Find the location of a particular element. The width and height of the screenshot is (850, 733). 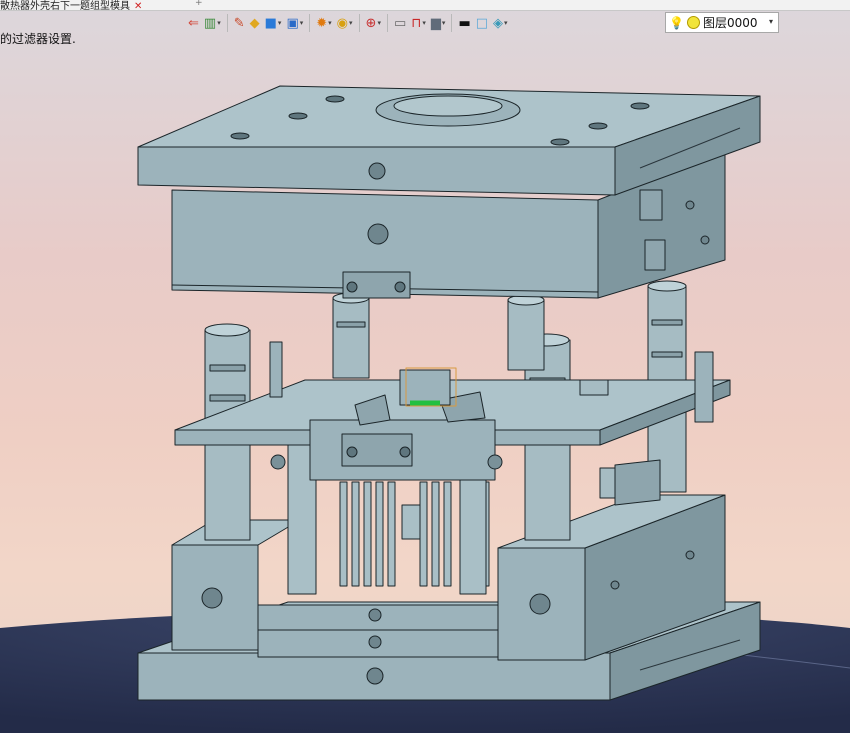

cavity-plate is located at coordinates (452, 423).